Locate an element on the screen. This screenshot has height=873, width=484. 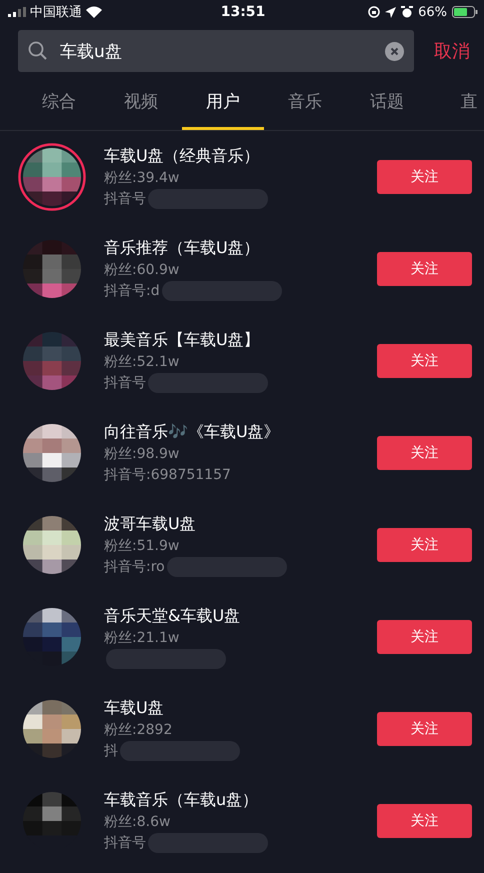
search-field: 车载u盘 is located at coordinates (216, 51).